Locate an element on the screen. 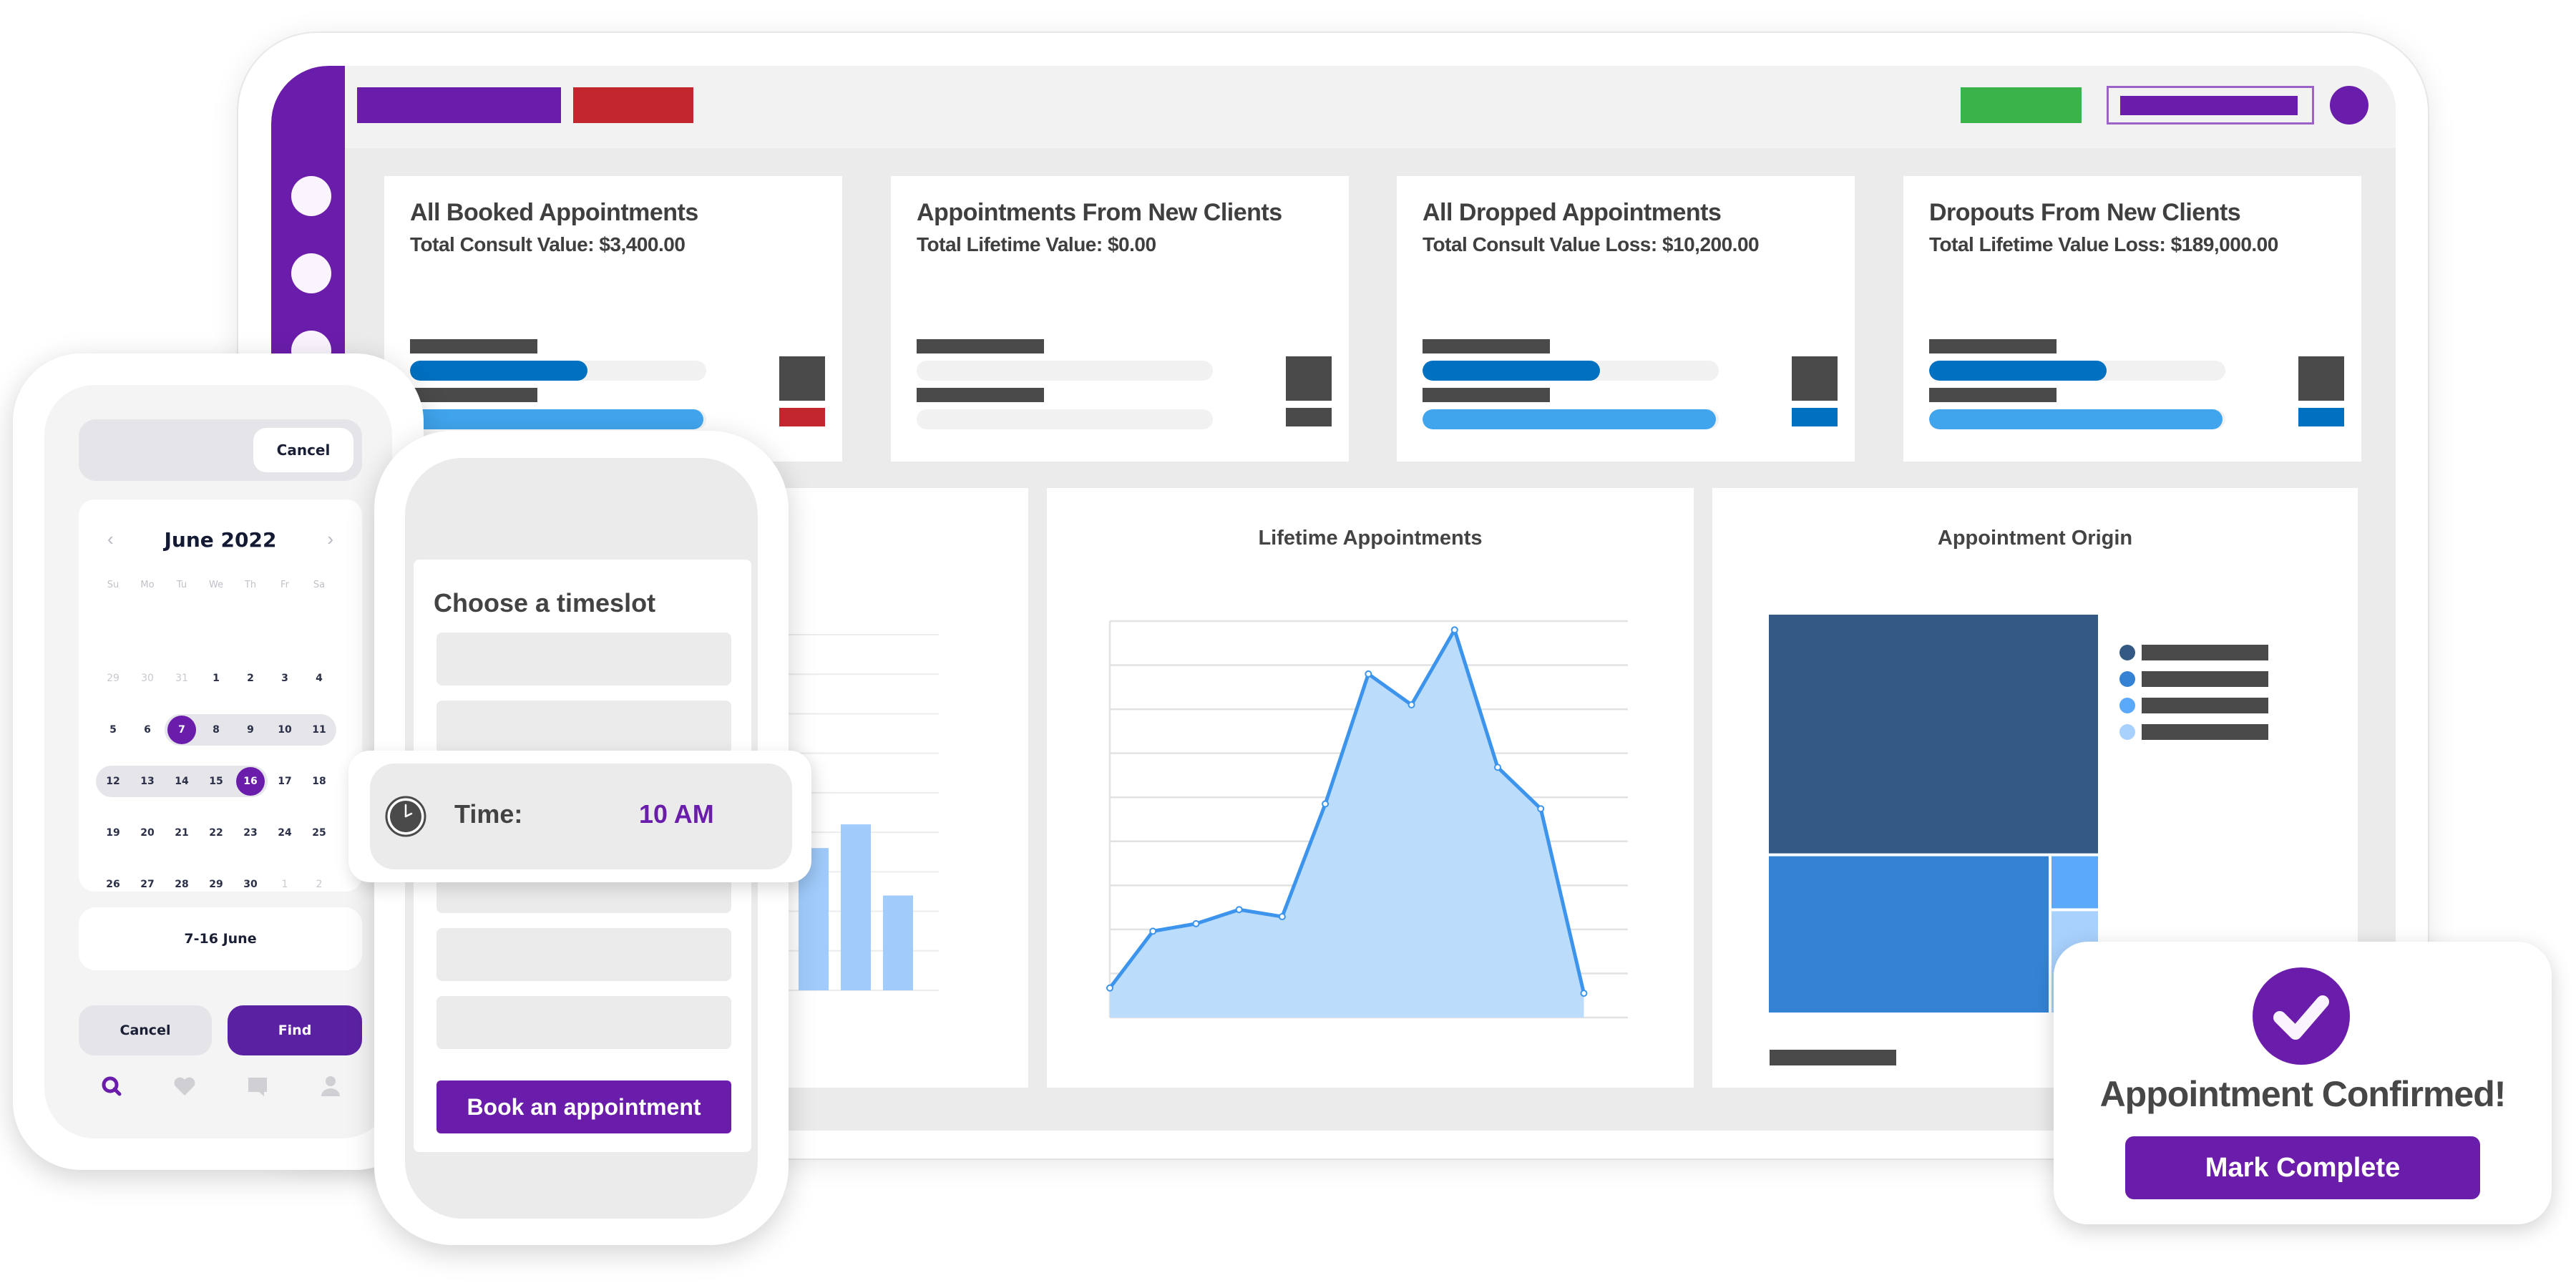  date-range-field: 7-16 June is located at coordinates (220, 938).